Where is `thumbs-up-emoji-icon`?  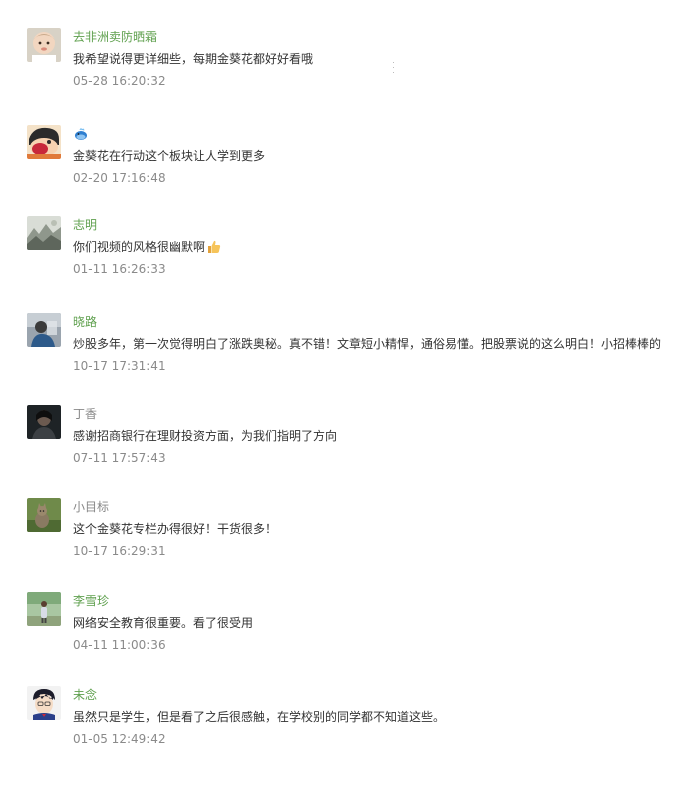 thumbs-up-emoji-icon is located at coordinates (213, 249).